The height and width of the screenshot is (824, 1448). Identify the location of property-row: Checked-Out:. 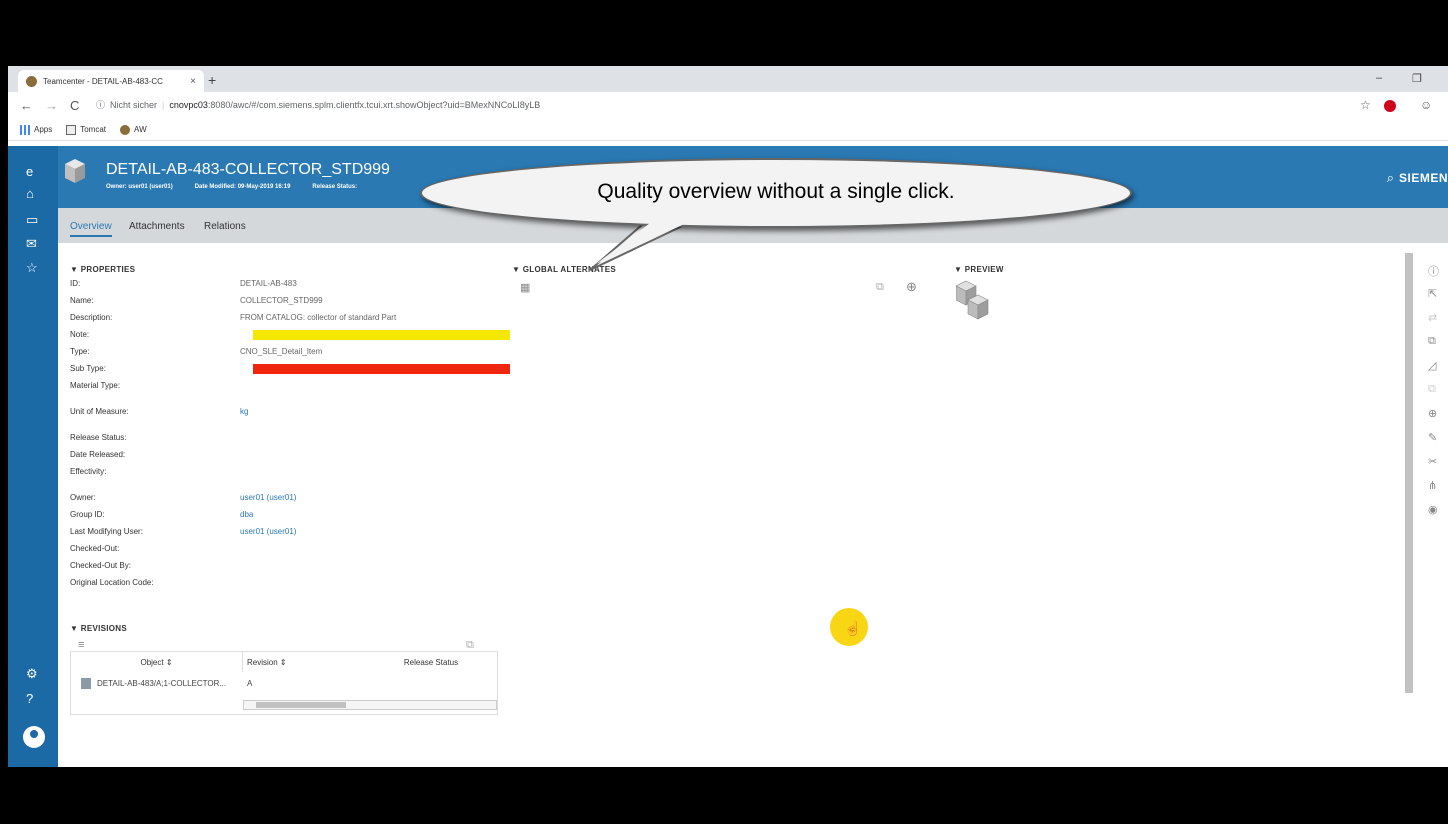
(95, 548).